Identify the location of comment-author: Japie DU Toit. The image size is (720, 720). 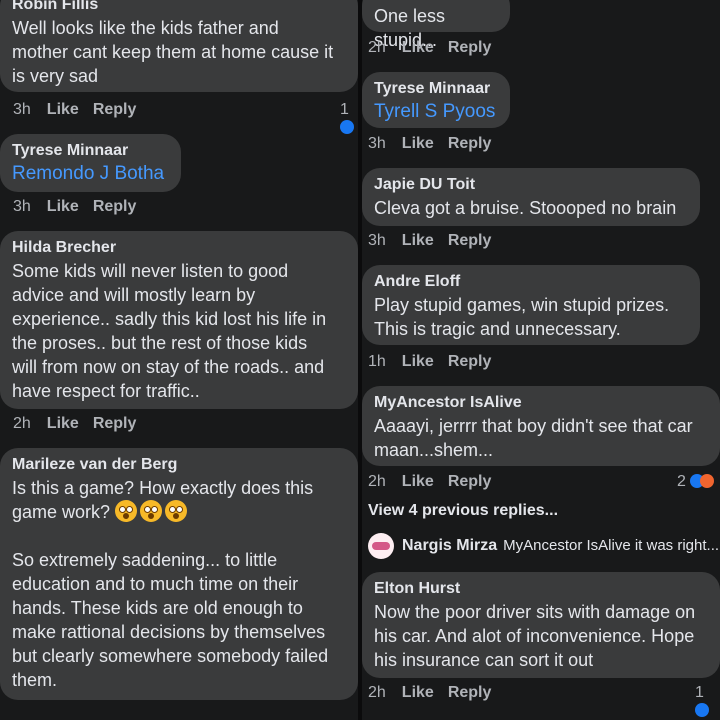
(531, 185).